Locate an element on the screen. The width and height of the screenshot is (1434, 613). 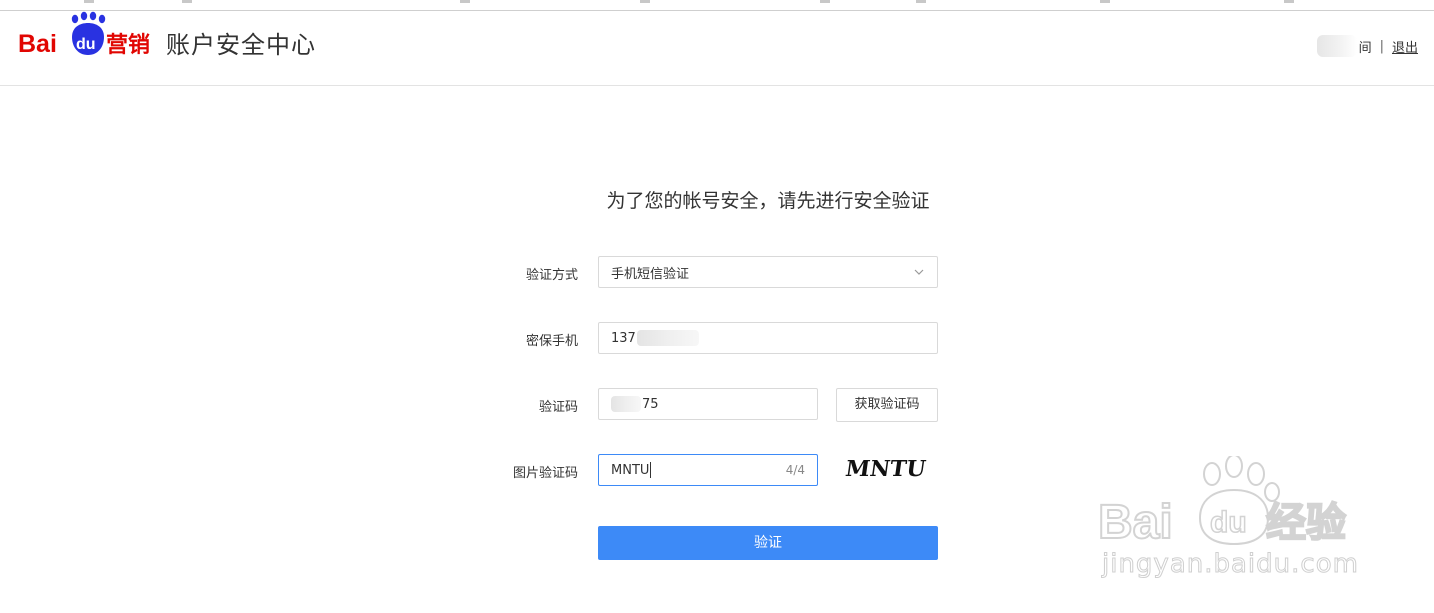
get-code-button: 获取验证码 is located at coordinates (887, 405).